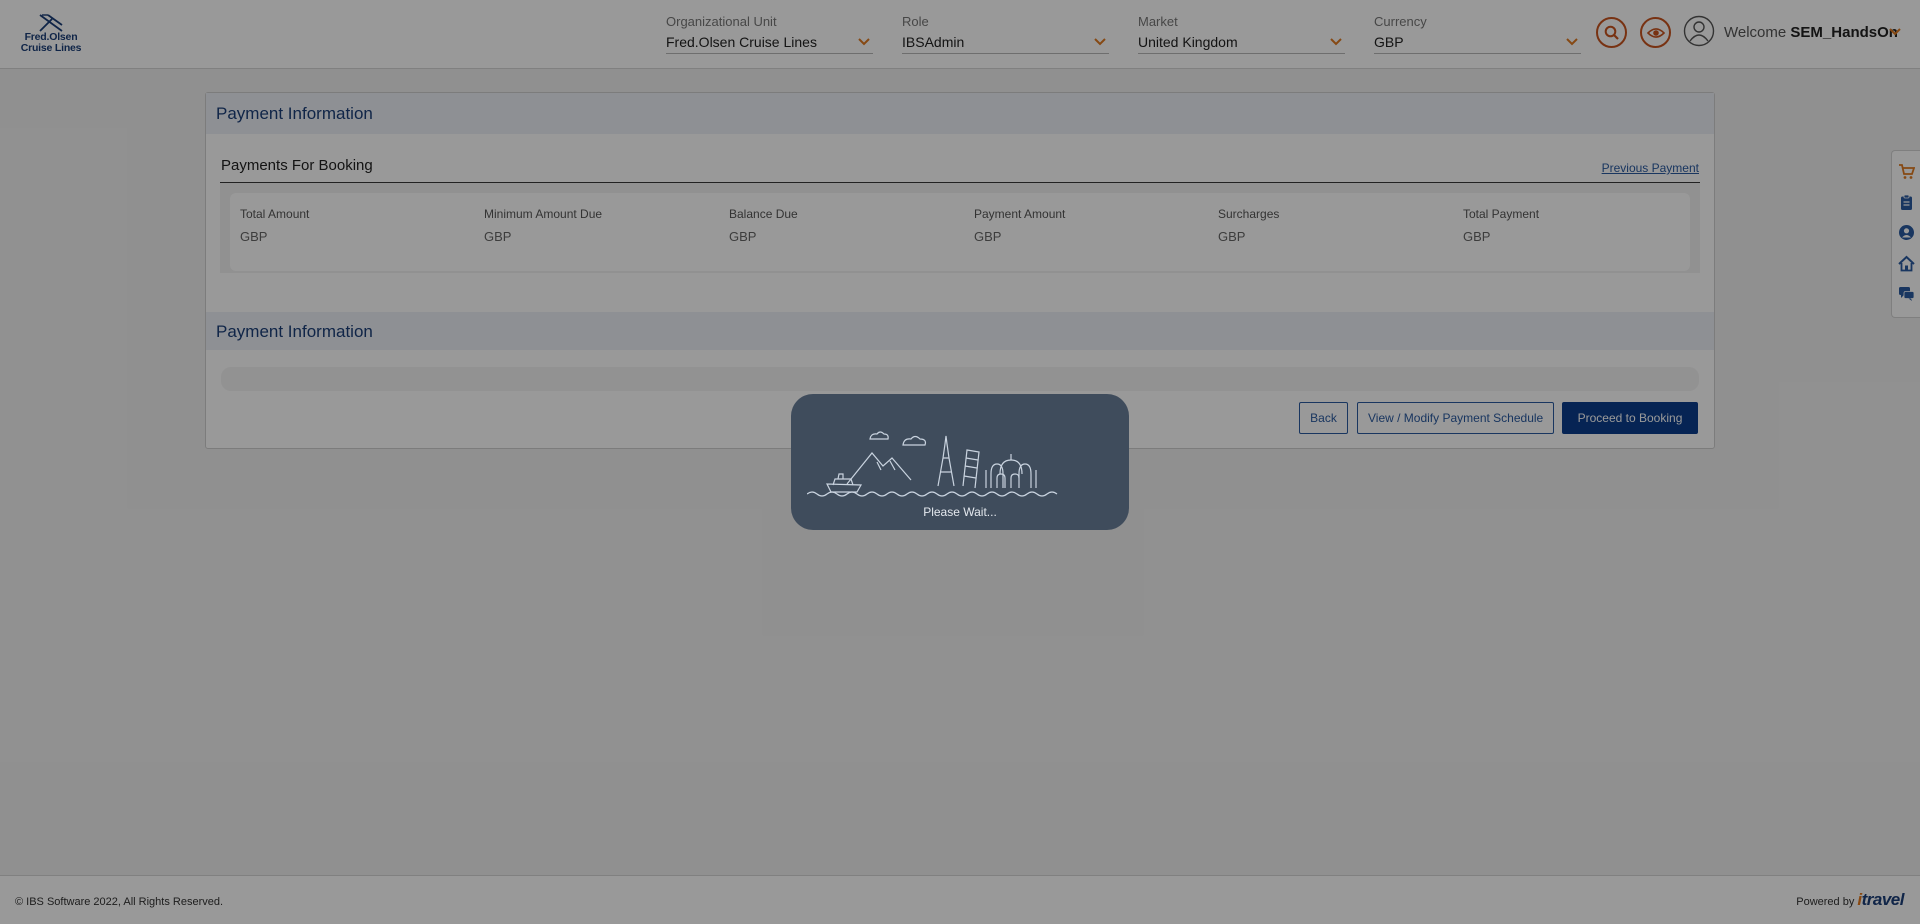 Image resolution: width=1920 pixels, height=924 pixels. Describe the element at coordinates (932, 464) in the screenshot. I see `travel-landmarks-illustration-icon` at that location.